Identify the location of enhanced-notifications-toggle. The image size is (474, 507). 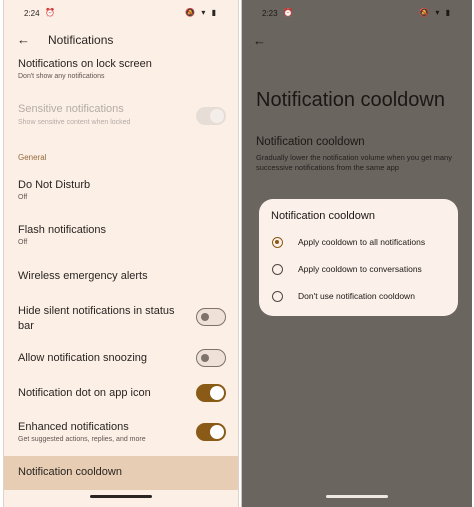
(211, 432).